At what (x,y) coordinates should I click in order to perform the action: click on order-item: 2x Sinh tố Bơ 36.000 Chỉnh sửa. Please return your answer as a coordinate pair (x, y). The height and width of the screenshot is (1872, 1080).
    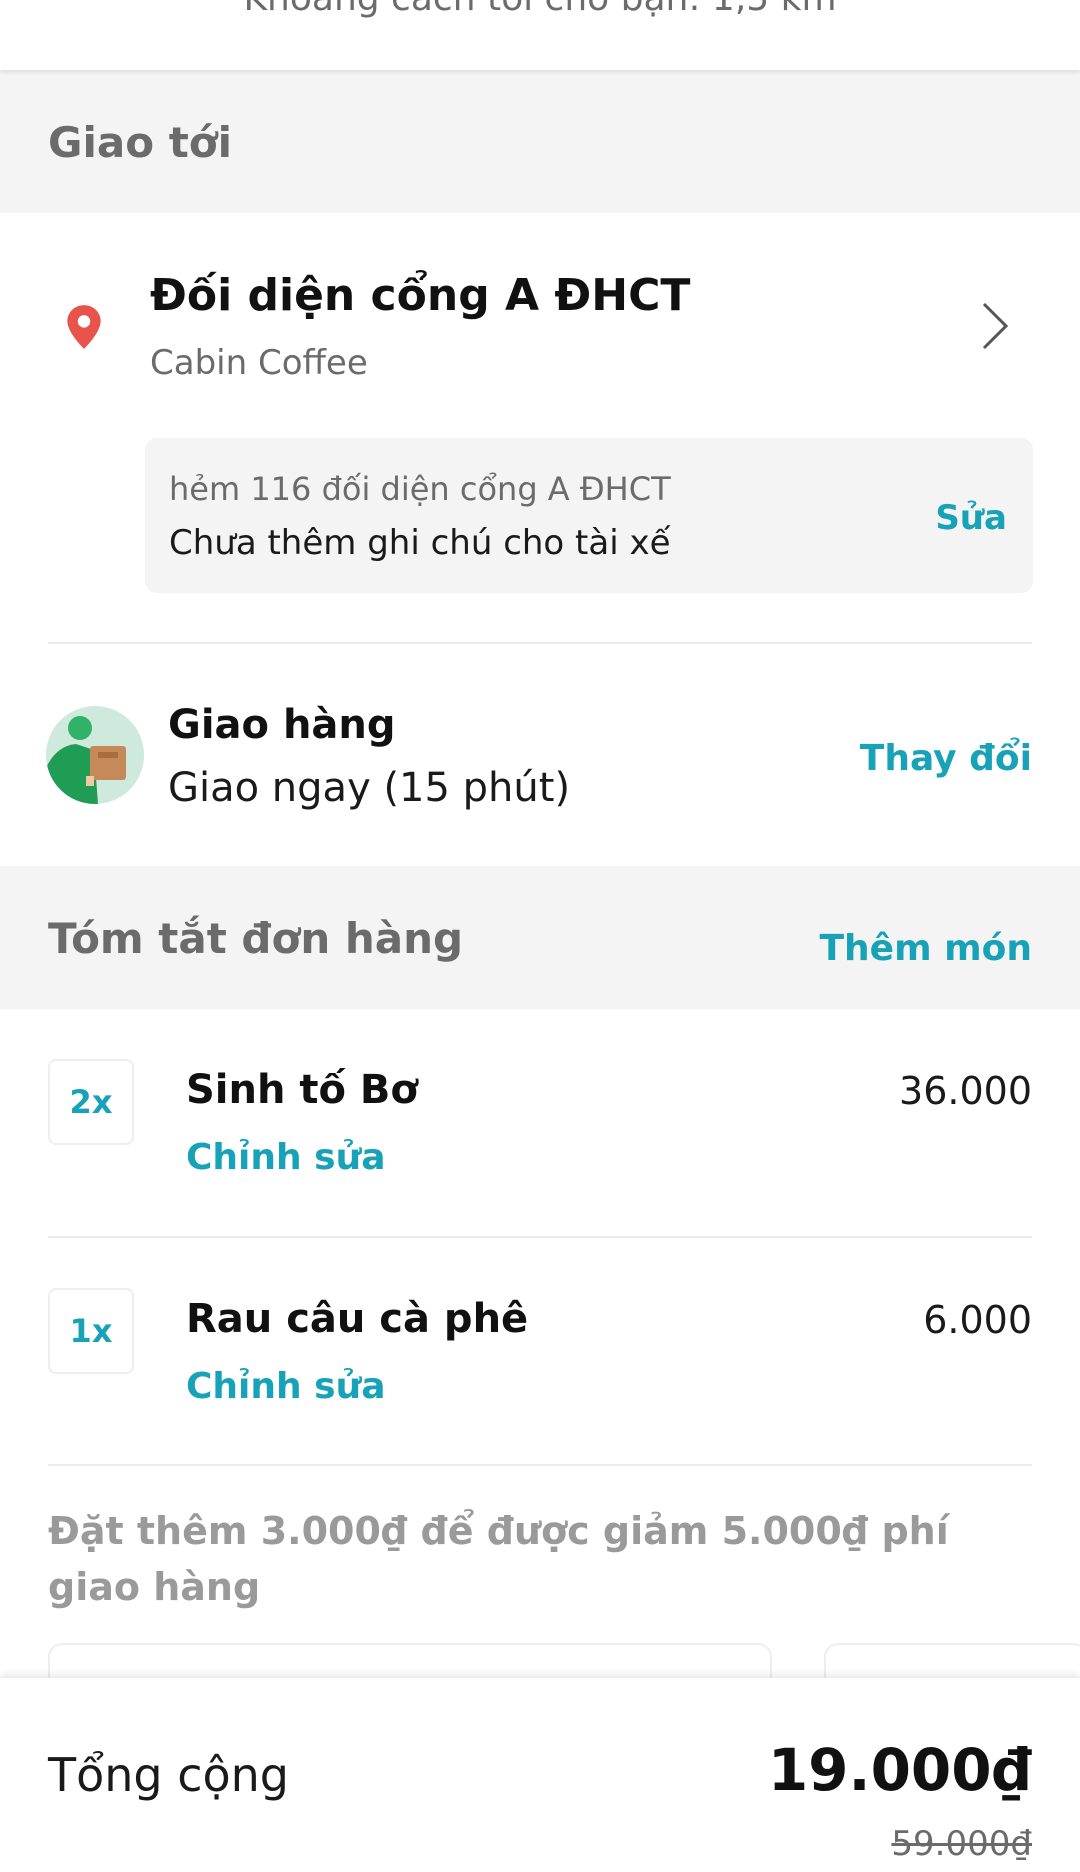
    Looking at the image, I should click on (540, 1123).